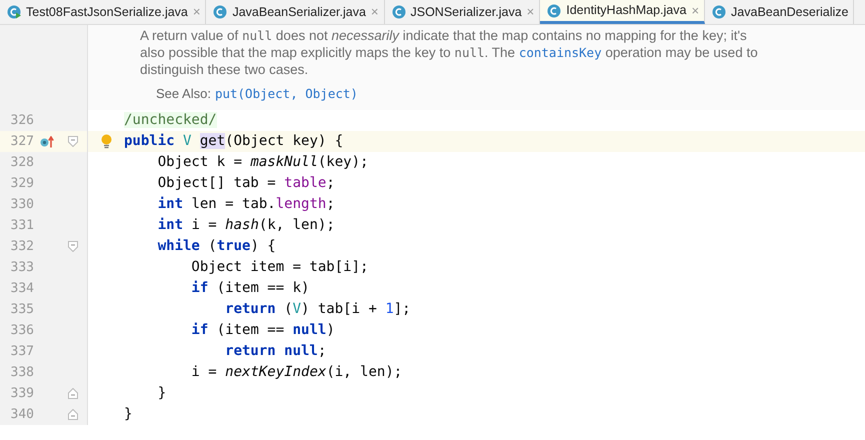 Image resolution: width=865 pixels, height=440 pixels. Describe the element at coordinates (22, 331) in the screenshot. I see `line-number: 336` at that location.